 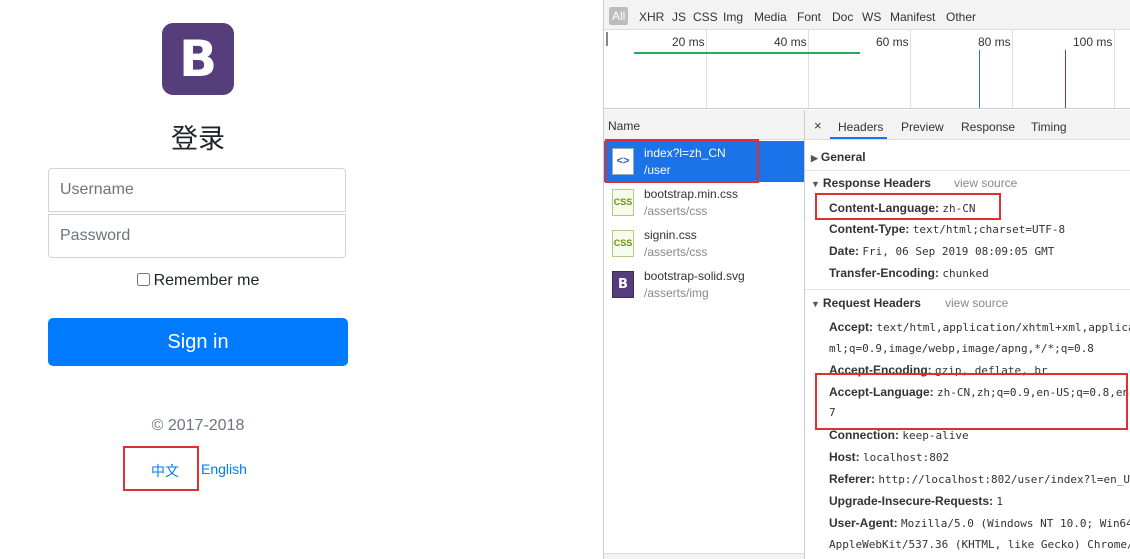 I want to click on bootstrap-logo: B, so click(x=198, y=59).